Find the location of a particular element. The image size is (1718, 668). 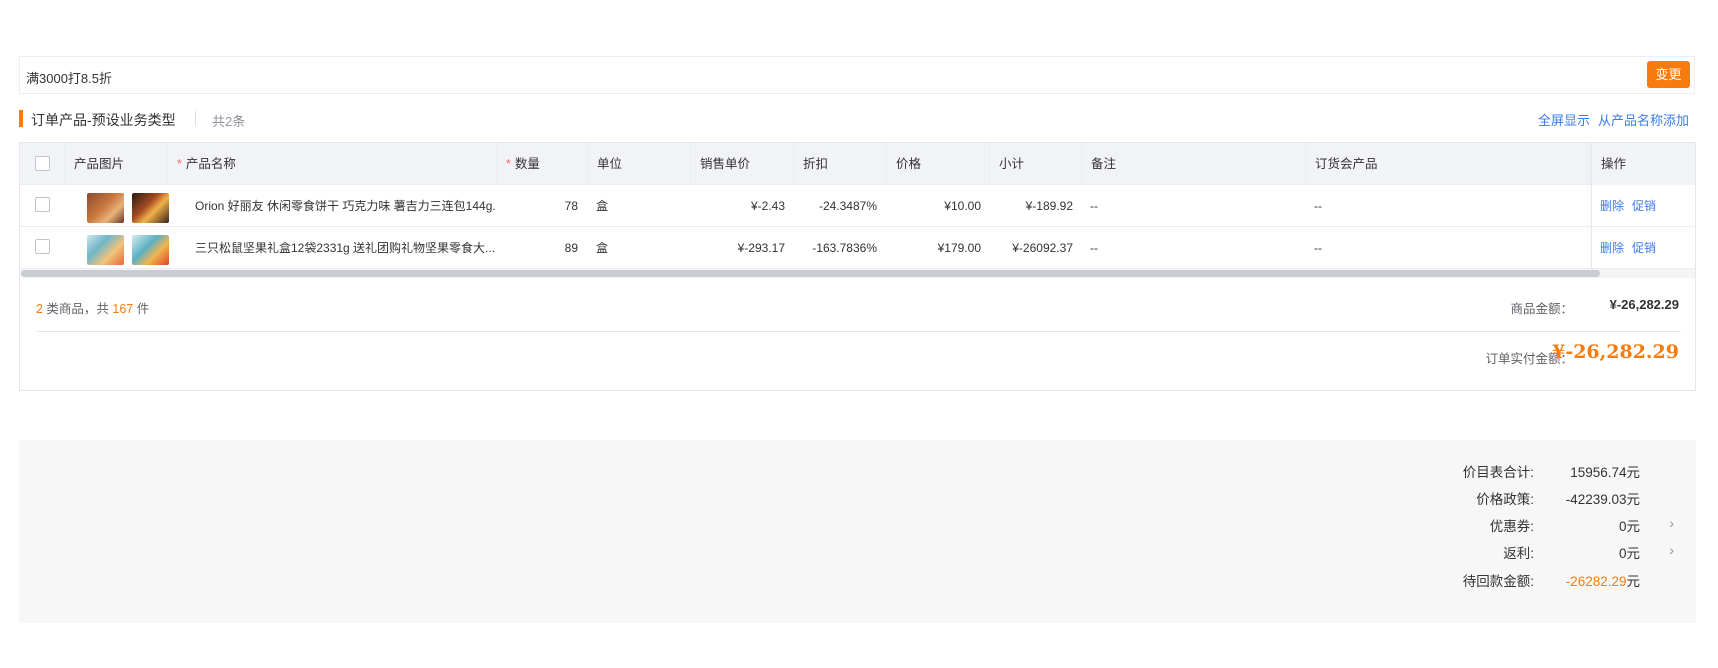

quantity: 78 is located at coordinates (571, 206).